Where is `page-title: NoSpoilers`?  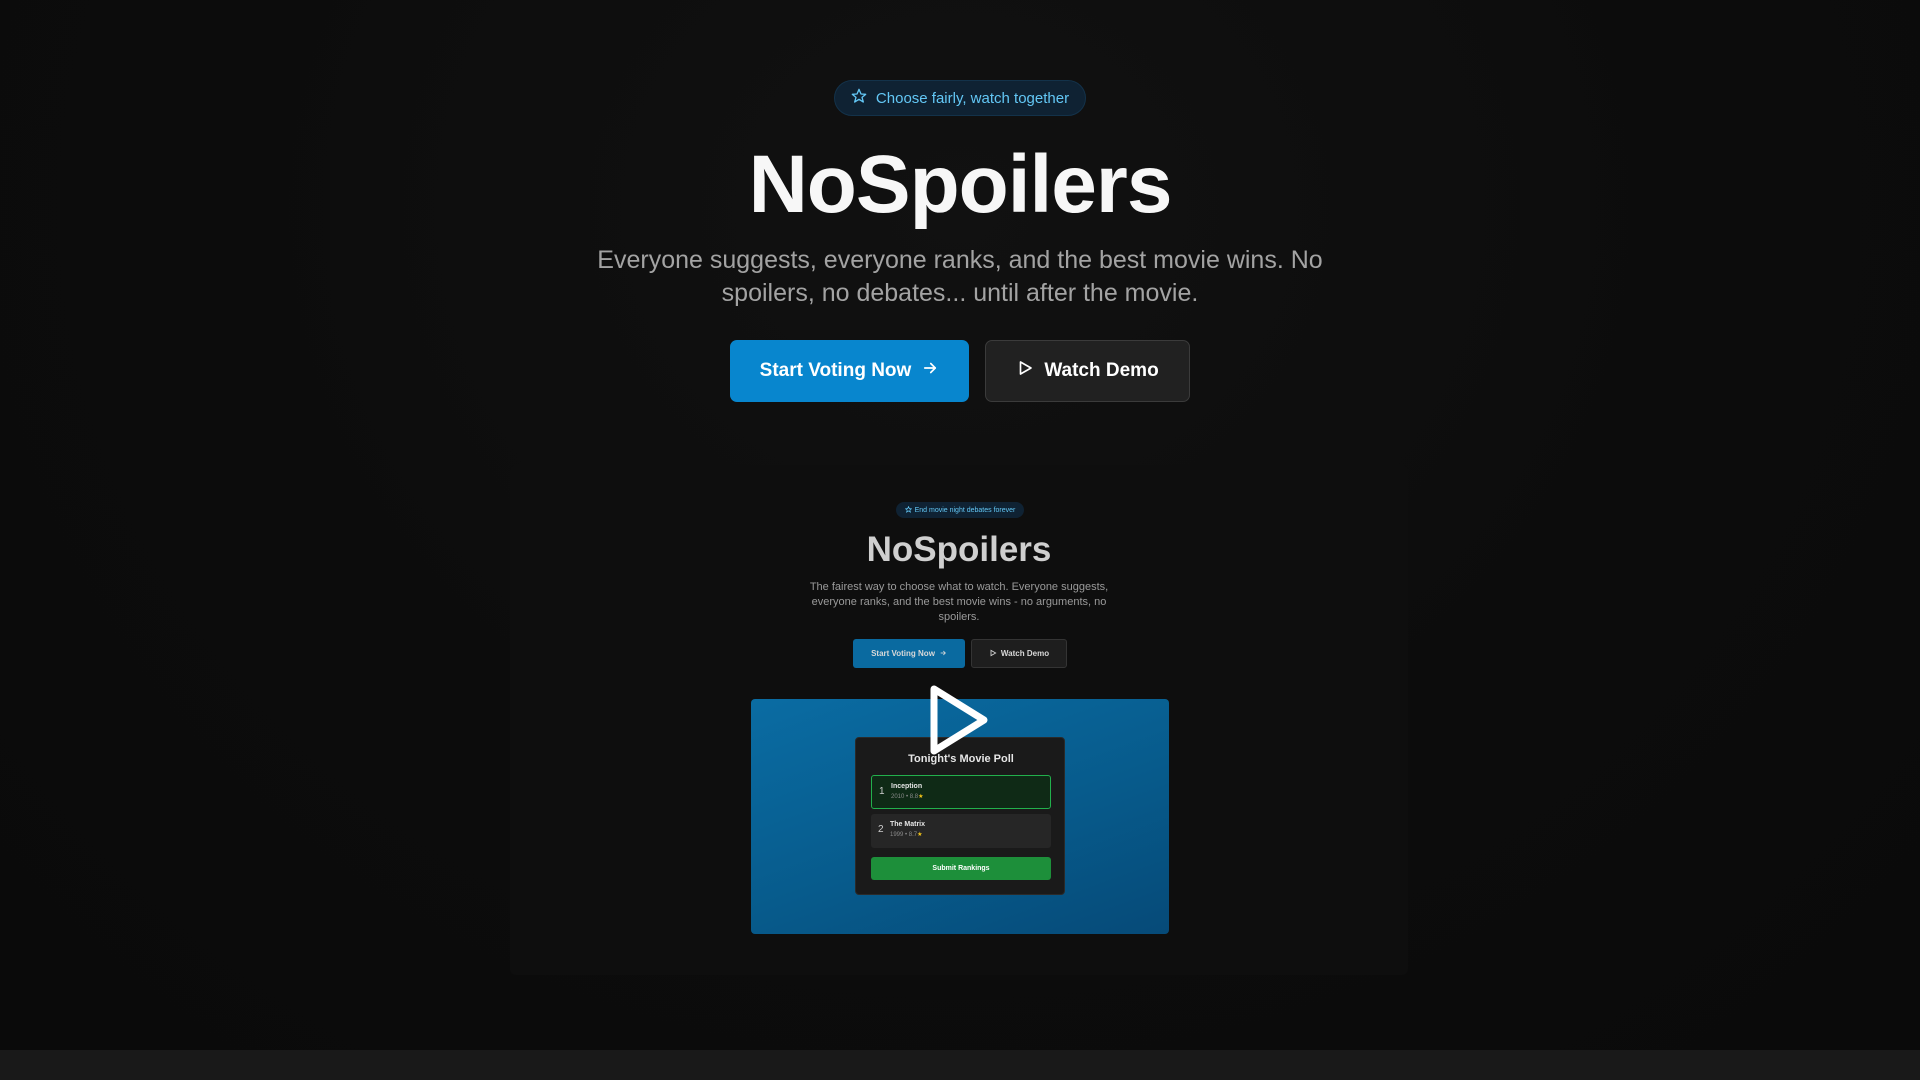
page-title: NoSpoilers is located at coordinates (960, 184).